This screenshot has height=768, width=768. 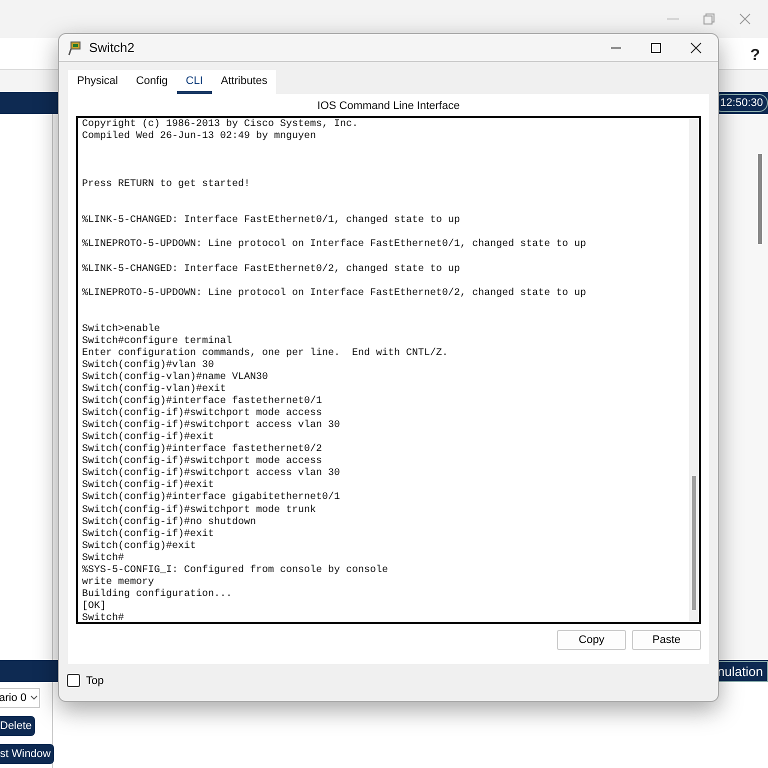 What do you see at coordinates (755, 55) in the screenshot?
I see `help-button: ?` at bounding box center [755, 55].